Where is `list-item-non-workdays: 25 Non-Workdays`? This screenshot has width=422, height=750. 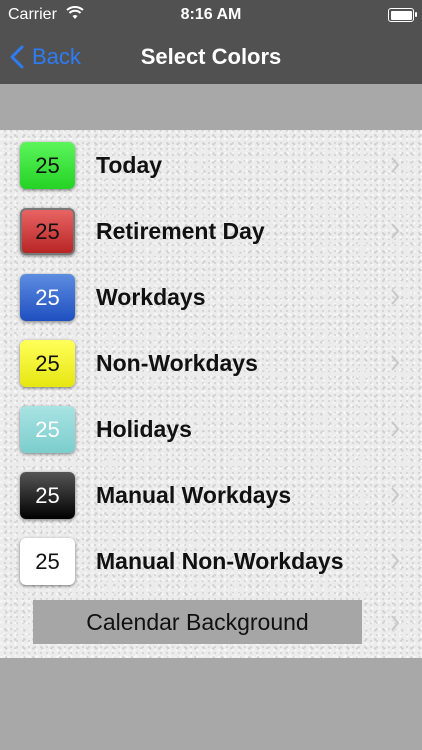 list-item-non-workdays: 25 Non-Workdays is located at coordinates (211, 363).